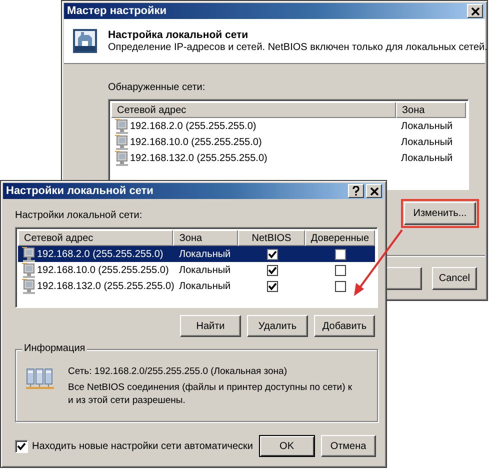  What do you see at coordinates (117, 11) in the screenshot?
I see `window-title: Мастер настройки` at bounding box center [117, 11].